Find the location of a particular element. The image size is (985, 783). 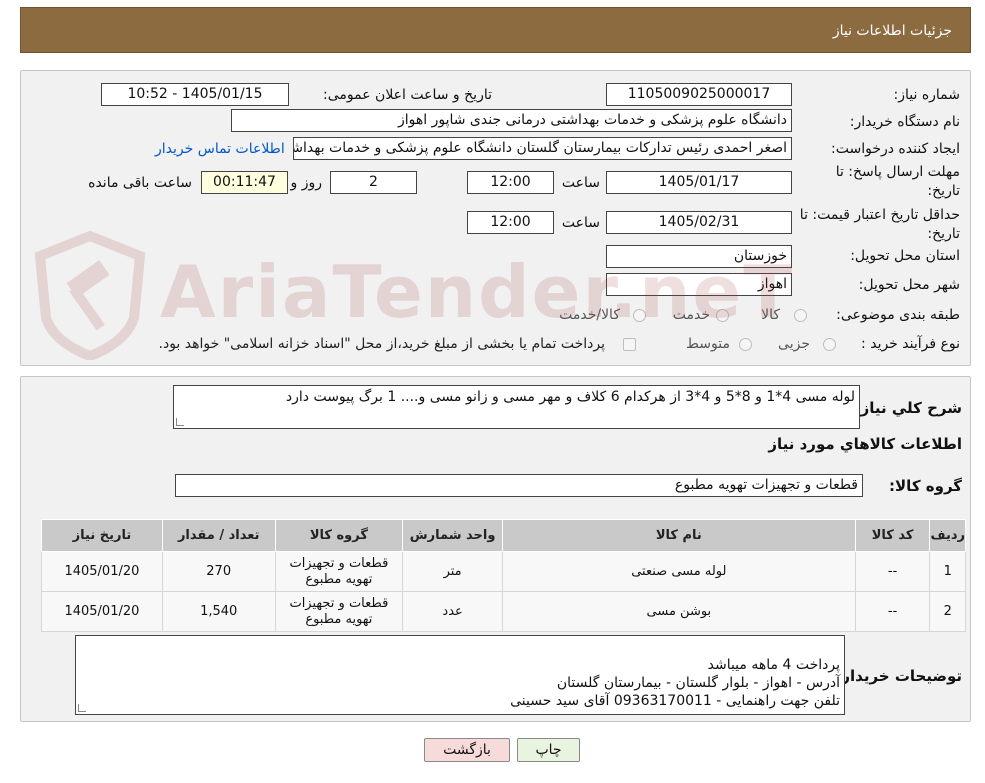

need-number-label: شماره نیاز: is located at coordinates (927, 95).